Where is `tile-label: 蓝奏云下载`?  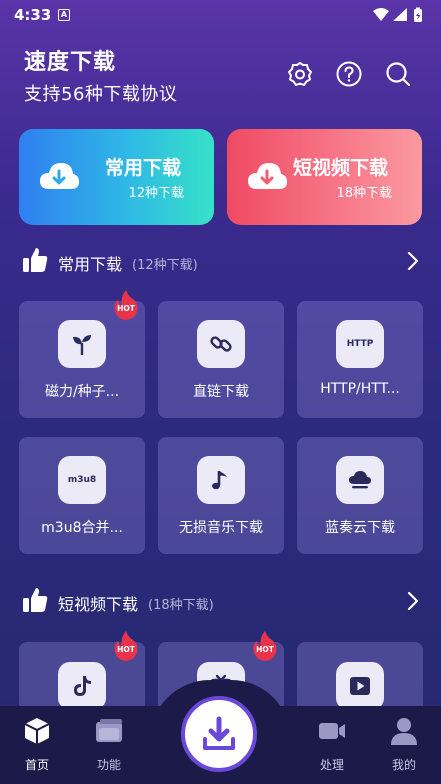
tile-label: 蓝奏云下载 is located at coordinates (360, 528).